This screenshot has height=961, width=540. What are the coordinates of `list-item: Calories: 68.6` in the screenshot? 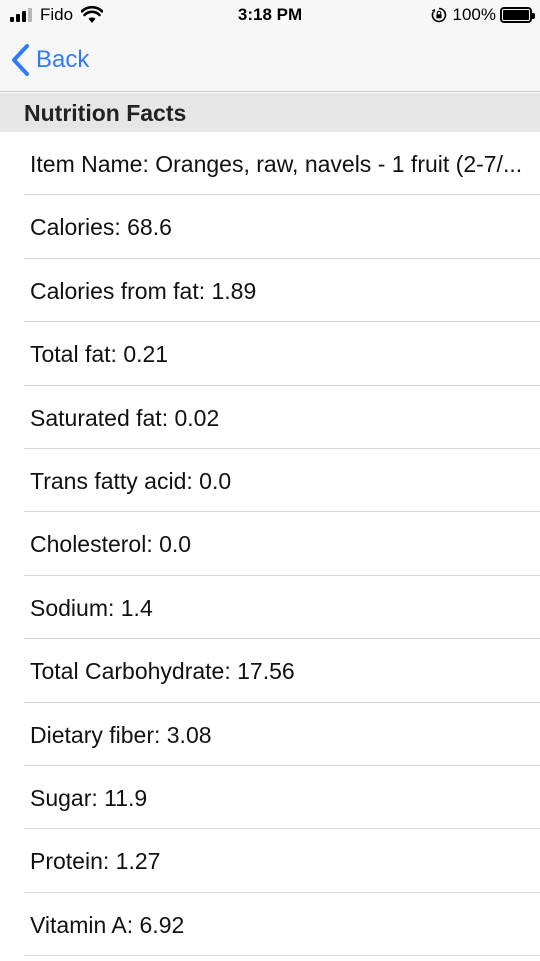 It's located at (270, 227).